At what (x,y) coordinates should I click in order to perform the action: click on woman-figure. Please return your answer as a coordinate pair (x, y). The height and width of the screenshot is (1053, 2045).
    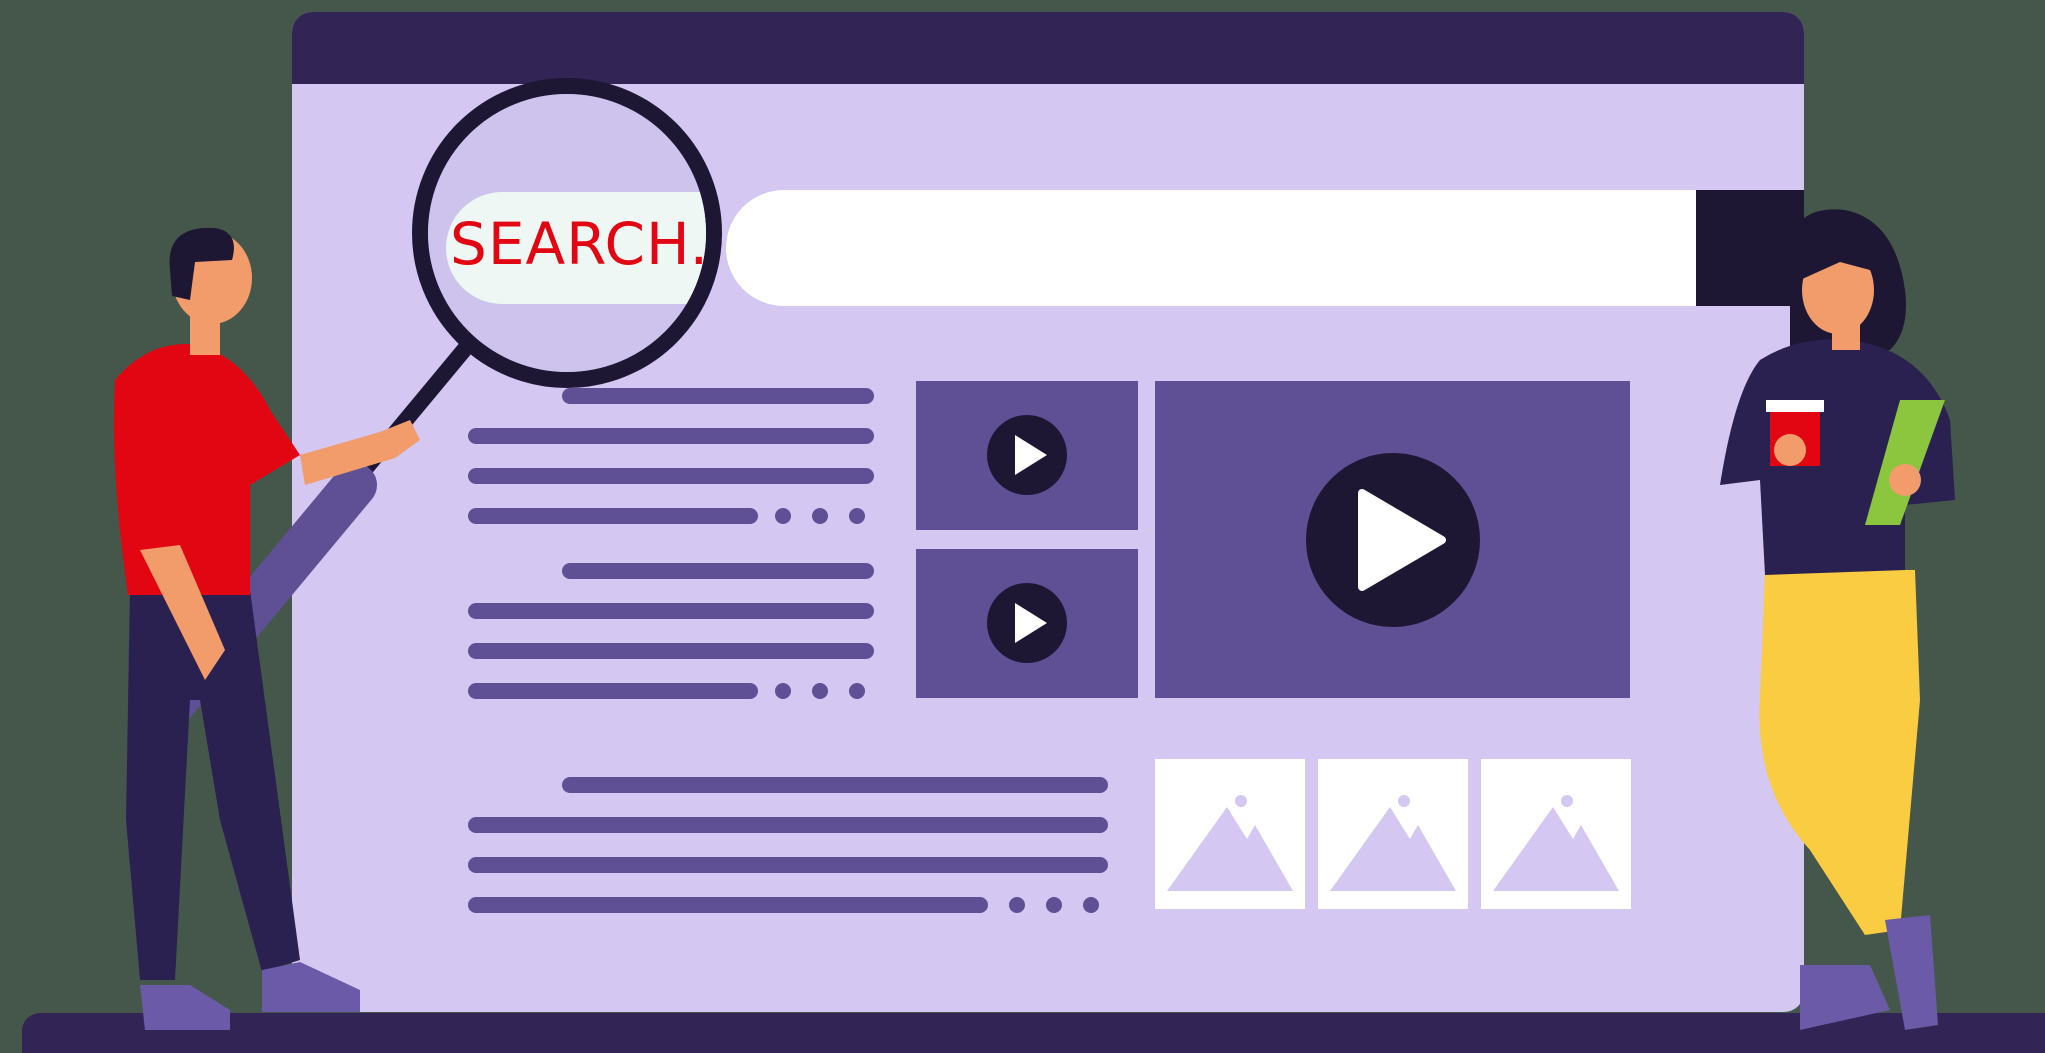
    Looking at the image, I should click on (1837, 619).